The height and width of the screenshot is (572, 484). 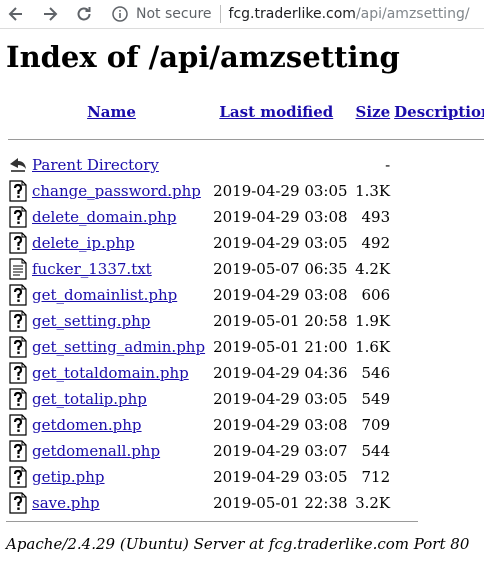 I want to click on file-size: 1.6K, so click(x=373, y=347).